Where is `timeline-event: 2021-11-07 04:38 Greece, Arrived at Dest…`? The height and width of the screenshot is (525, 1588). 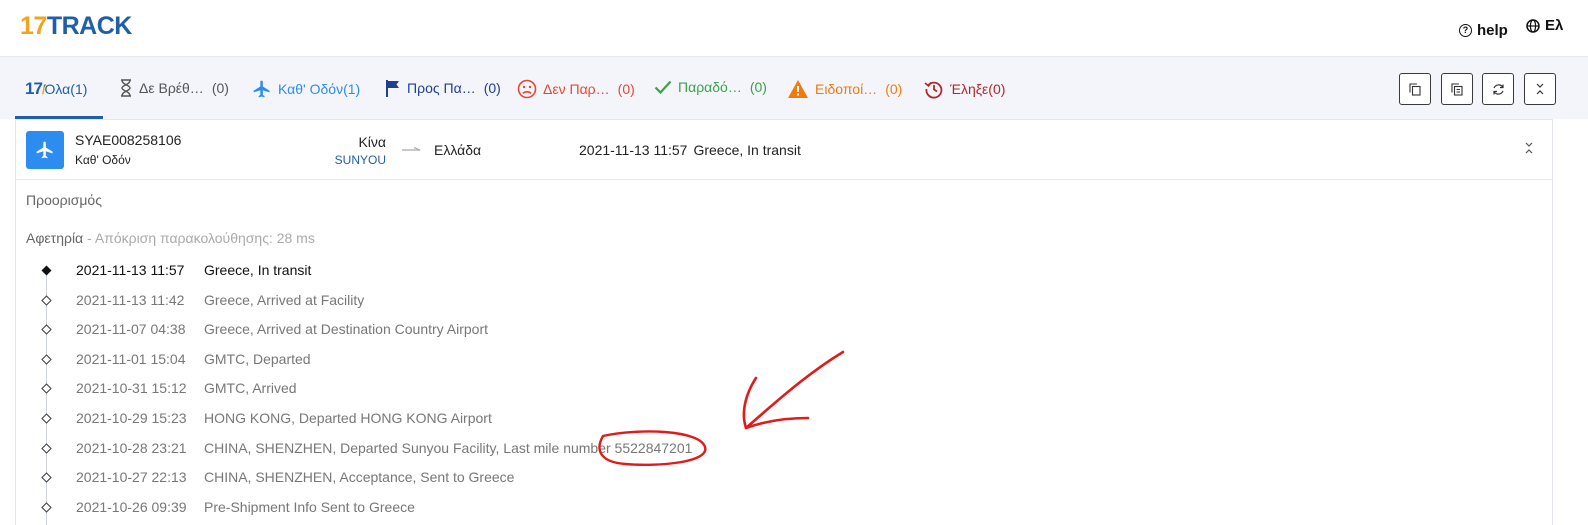
timeline-event: 2021-11-07 04:38 Greece, Arrived at Dest… is located at coordinates (264, 329).